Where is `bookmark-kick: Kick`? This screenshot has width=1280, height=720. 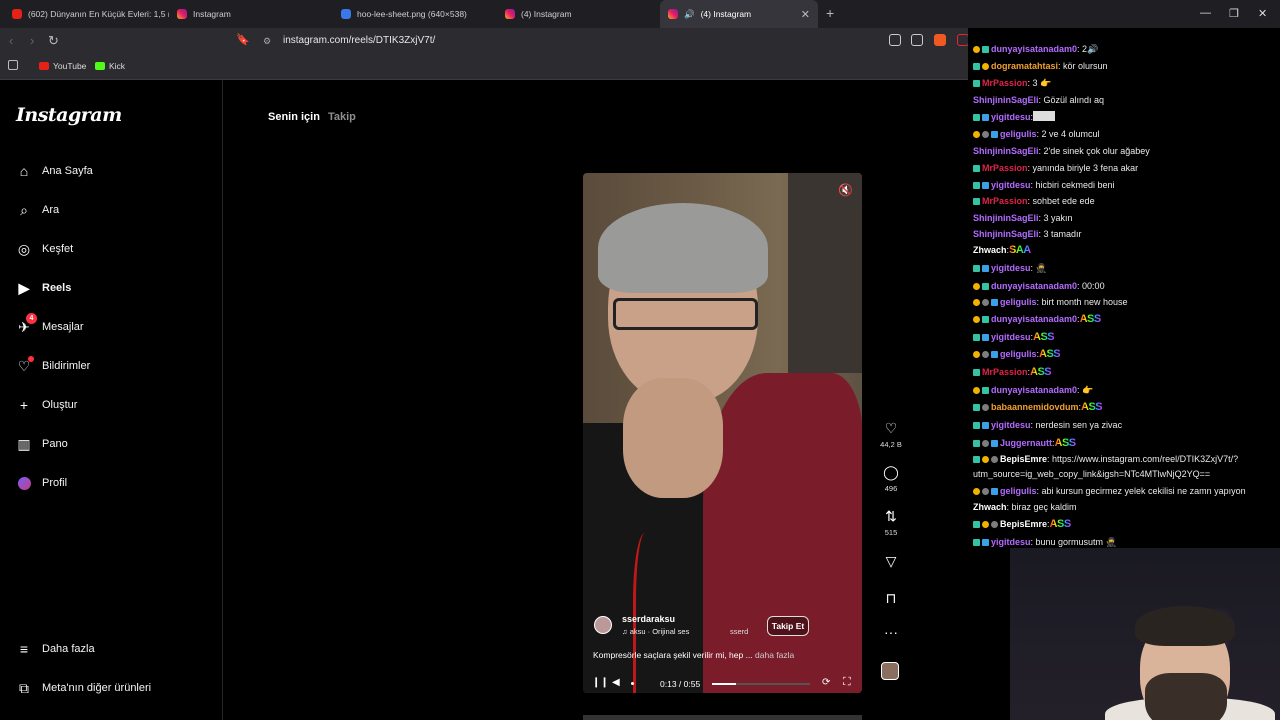
bookmark-kick: Kick is located at coordinates (110, 66).